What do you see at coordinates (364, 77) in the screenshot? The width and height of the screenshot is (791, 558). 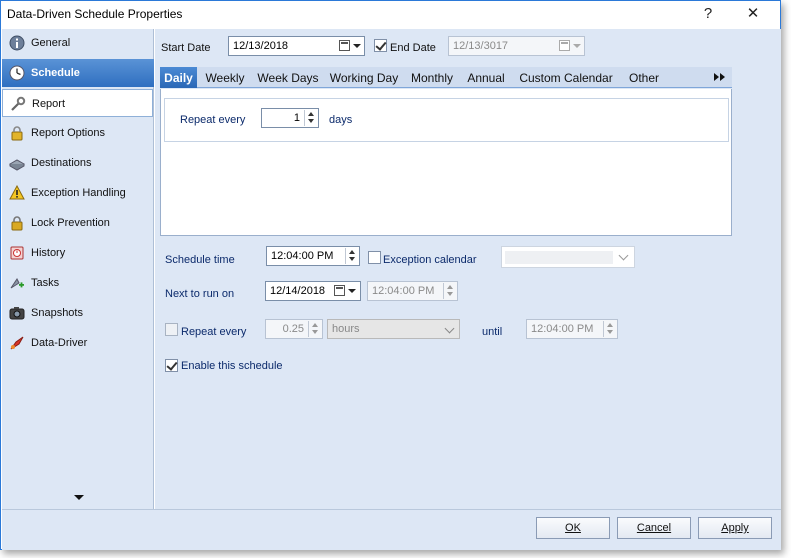 I see `tab-working-day: Working Day` at bounding box center [364, 77].